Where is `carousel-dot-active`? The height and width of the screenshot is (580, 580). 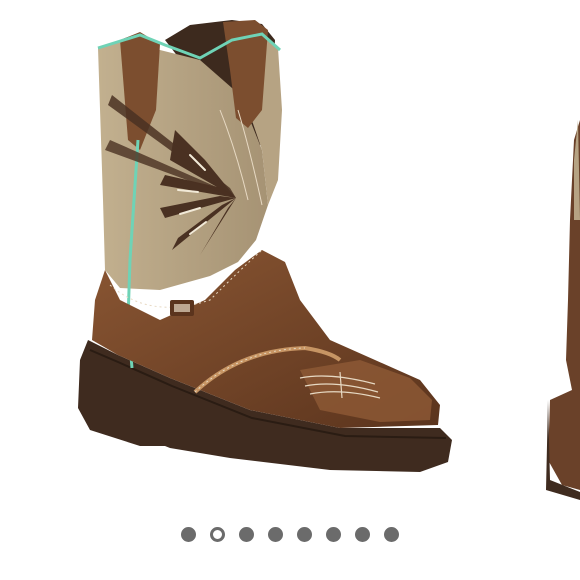 carousel-dot-active is located at coordinates (217, 534).